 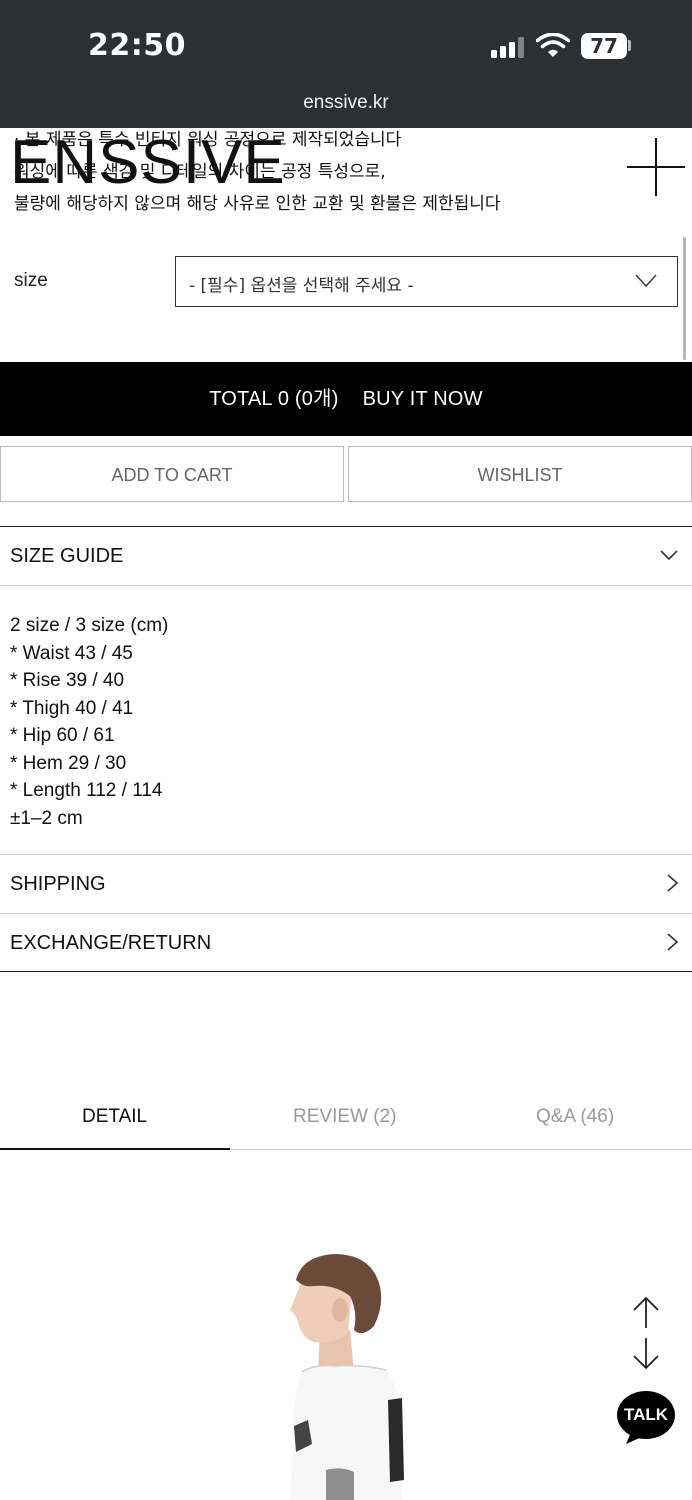 I want to click on battery-icon: 77, so click(x=604, y=46).